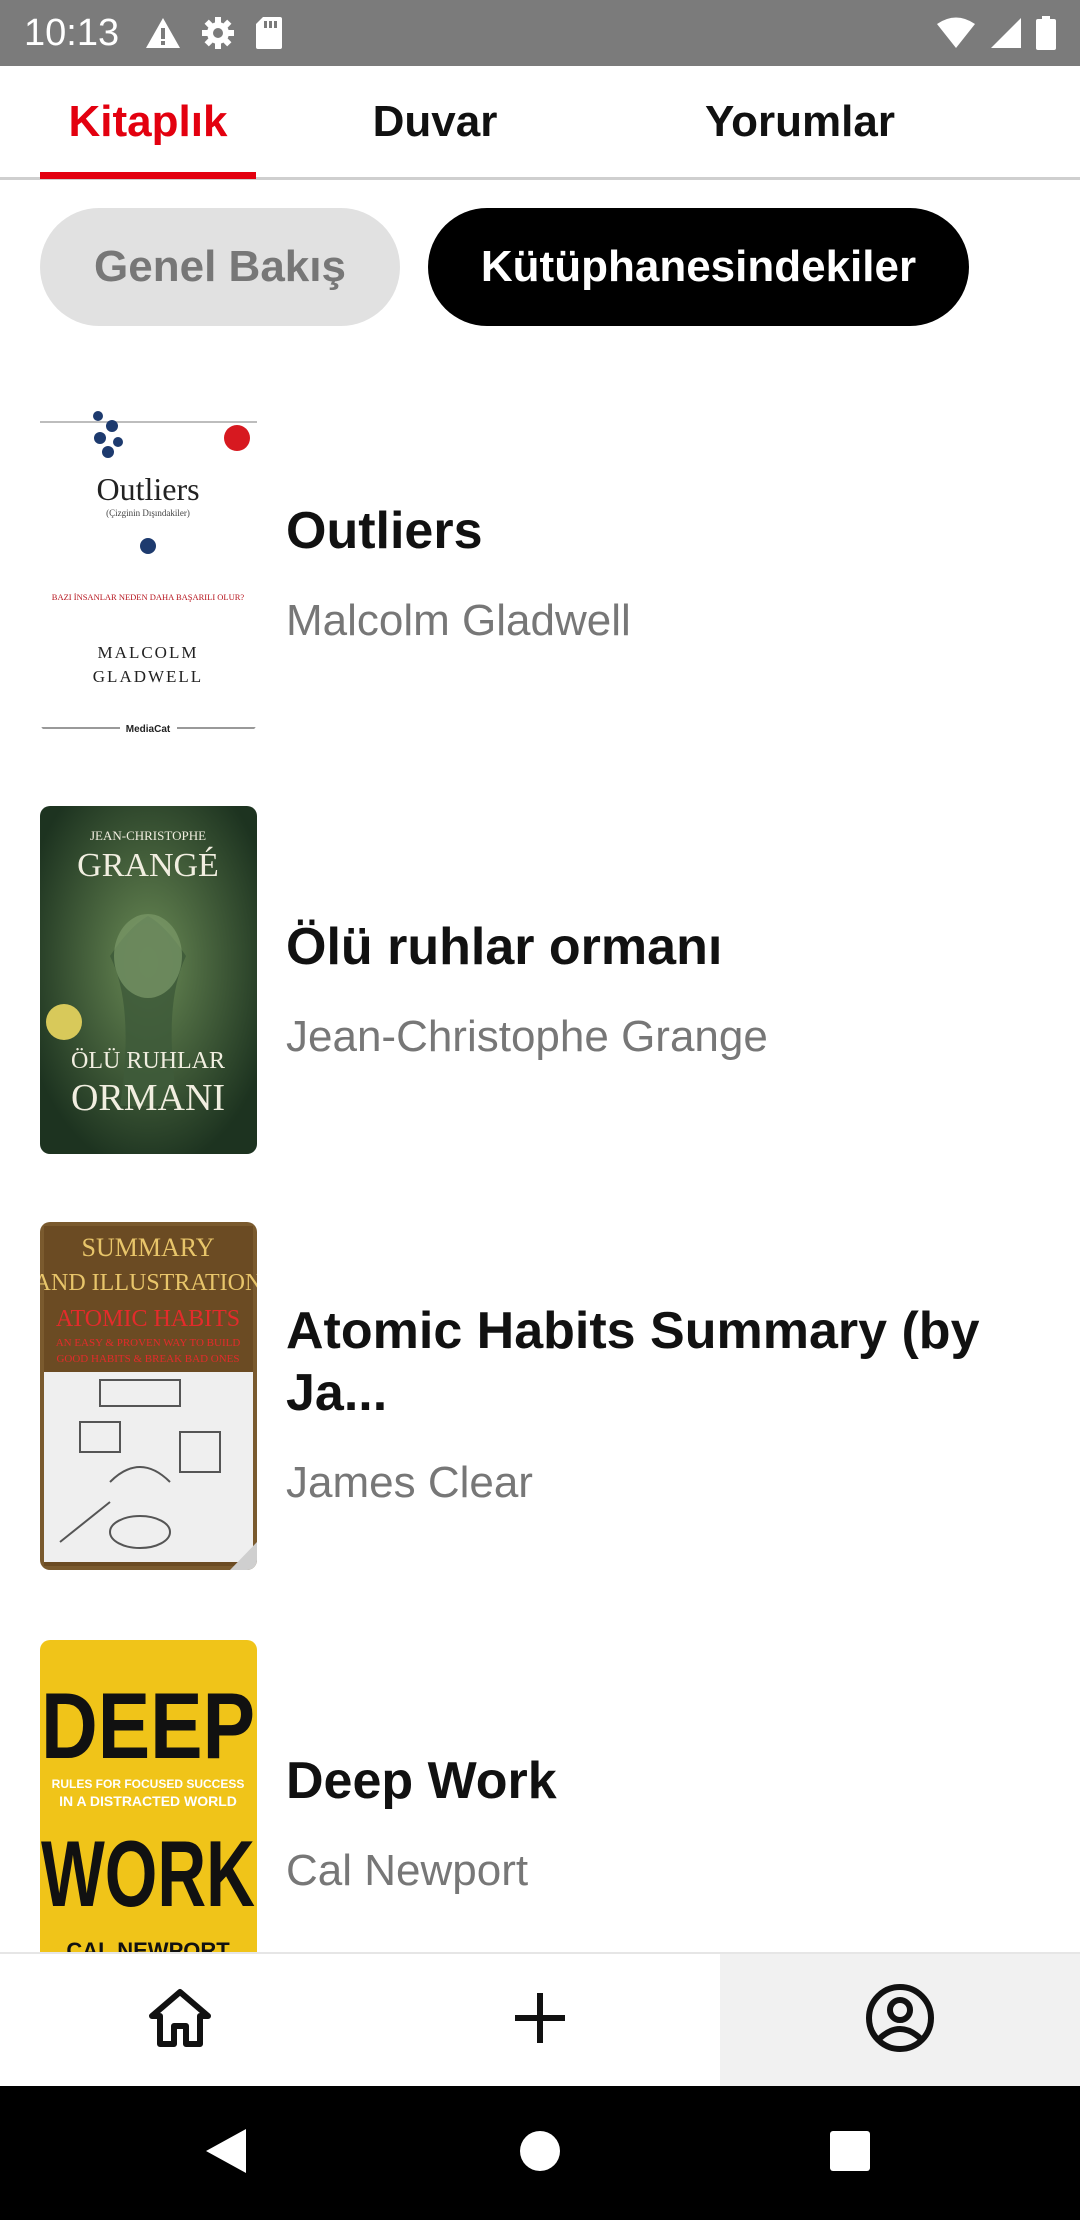 The height and width of the screenshot is (2220, 1080). I want to click on cover-outliers-tagline: BAZI İNSANLAR NEDEN DAHA BAŞARILI OLUR?, so click(148, 597).